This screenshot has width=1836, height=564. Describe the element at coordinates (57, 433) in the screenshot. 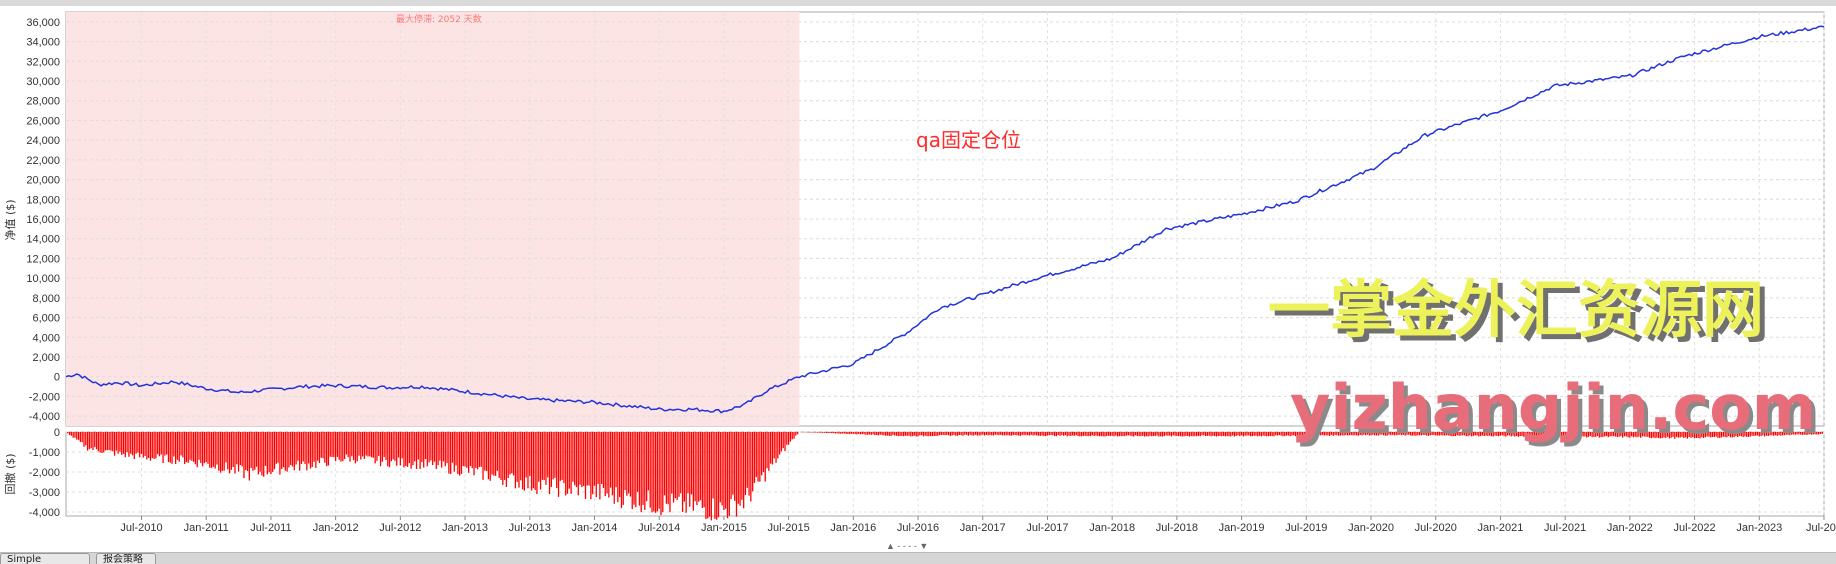

I see `dd-y-tick-label: 0` at that location.